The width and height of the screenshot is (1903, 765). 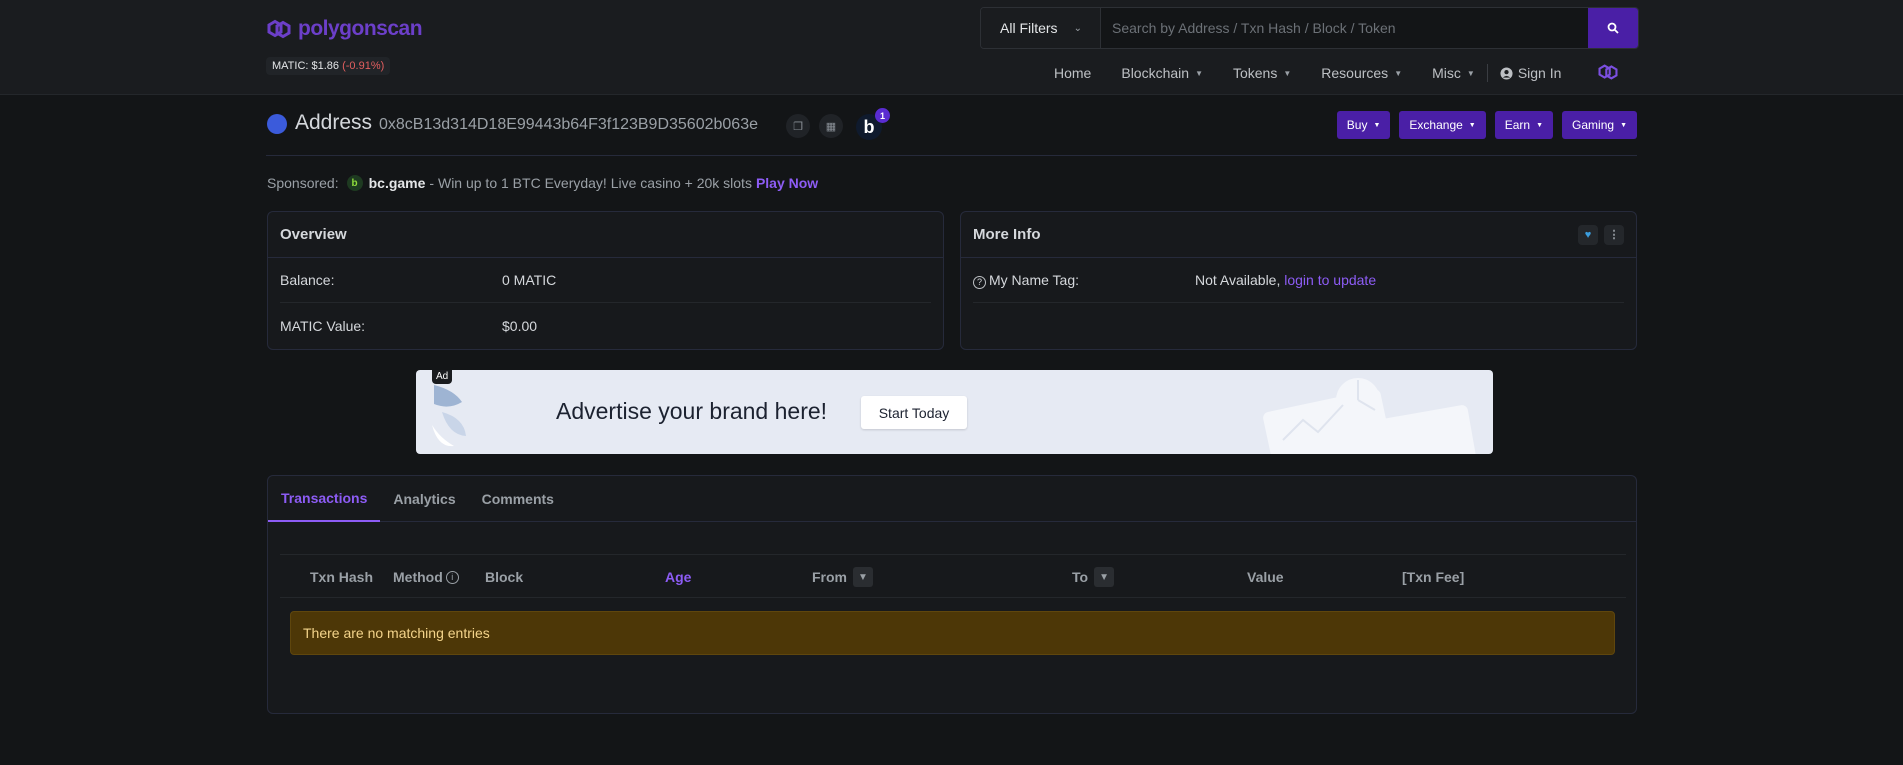 I want to click on earn-button: Earn ▼, so click(x=1524, y=125).